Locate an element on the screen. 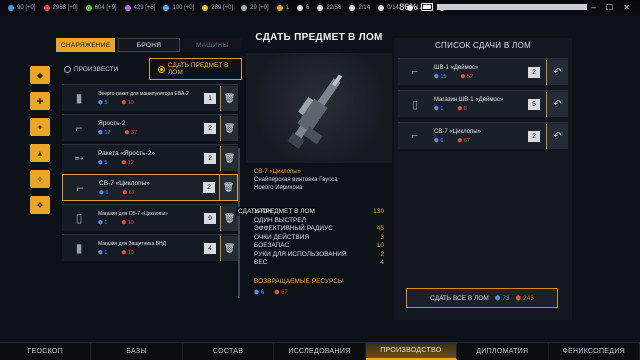  nav-item: СОСТАВ is located at coordinates (229, 351).